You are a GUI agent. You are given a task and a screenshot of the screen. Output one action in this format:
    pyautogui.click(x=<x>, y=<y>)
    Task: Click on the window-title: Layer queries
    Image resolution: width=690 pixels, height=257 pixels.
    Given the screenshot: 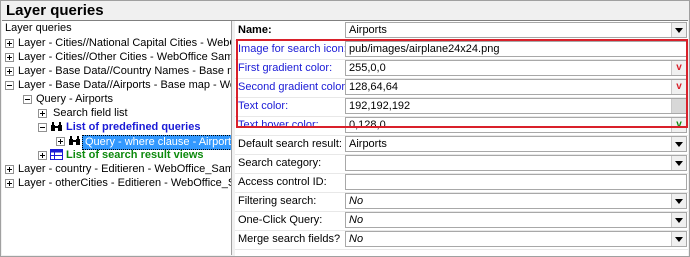 What is the action you would take?
    pyautogui.click(x=55, y=10)
    